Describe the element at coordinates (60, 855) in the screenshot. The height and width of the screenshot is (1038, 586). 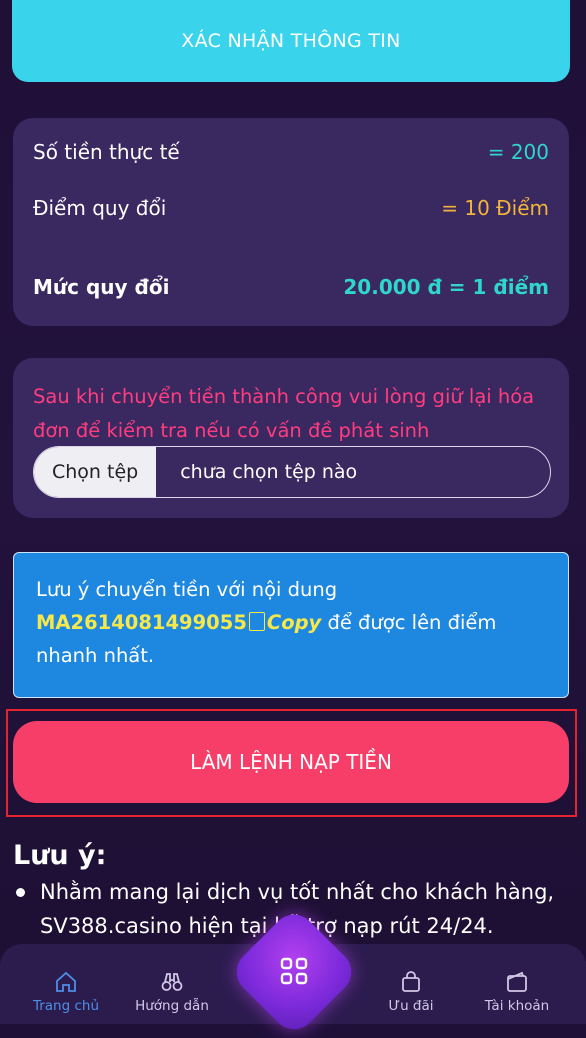
I see `notes-title: Lưu ý:` at that location.